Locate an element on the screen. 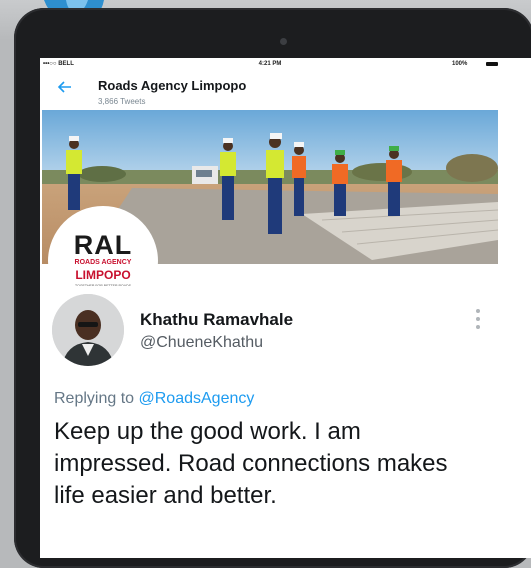  profile-header: Roads Agency Limpopo 3,866 Tweets is located at coordinates (285, 90).